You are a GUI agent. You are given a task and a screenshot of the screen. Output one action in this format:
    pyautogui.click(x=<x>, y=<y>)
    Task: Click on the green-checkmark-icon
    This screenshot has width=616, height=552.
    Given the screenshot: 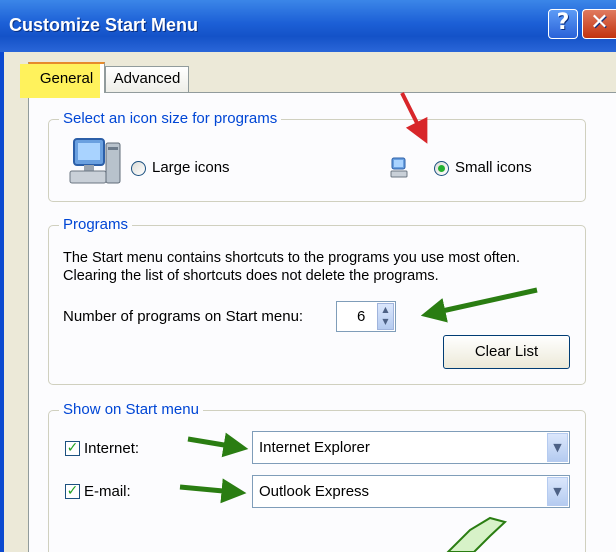 What is the action you would take?
    pyautogui.click(x=477, y=534)
    